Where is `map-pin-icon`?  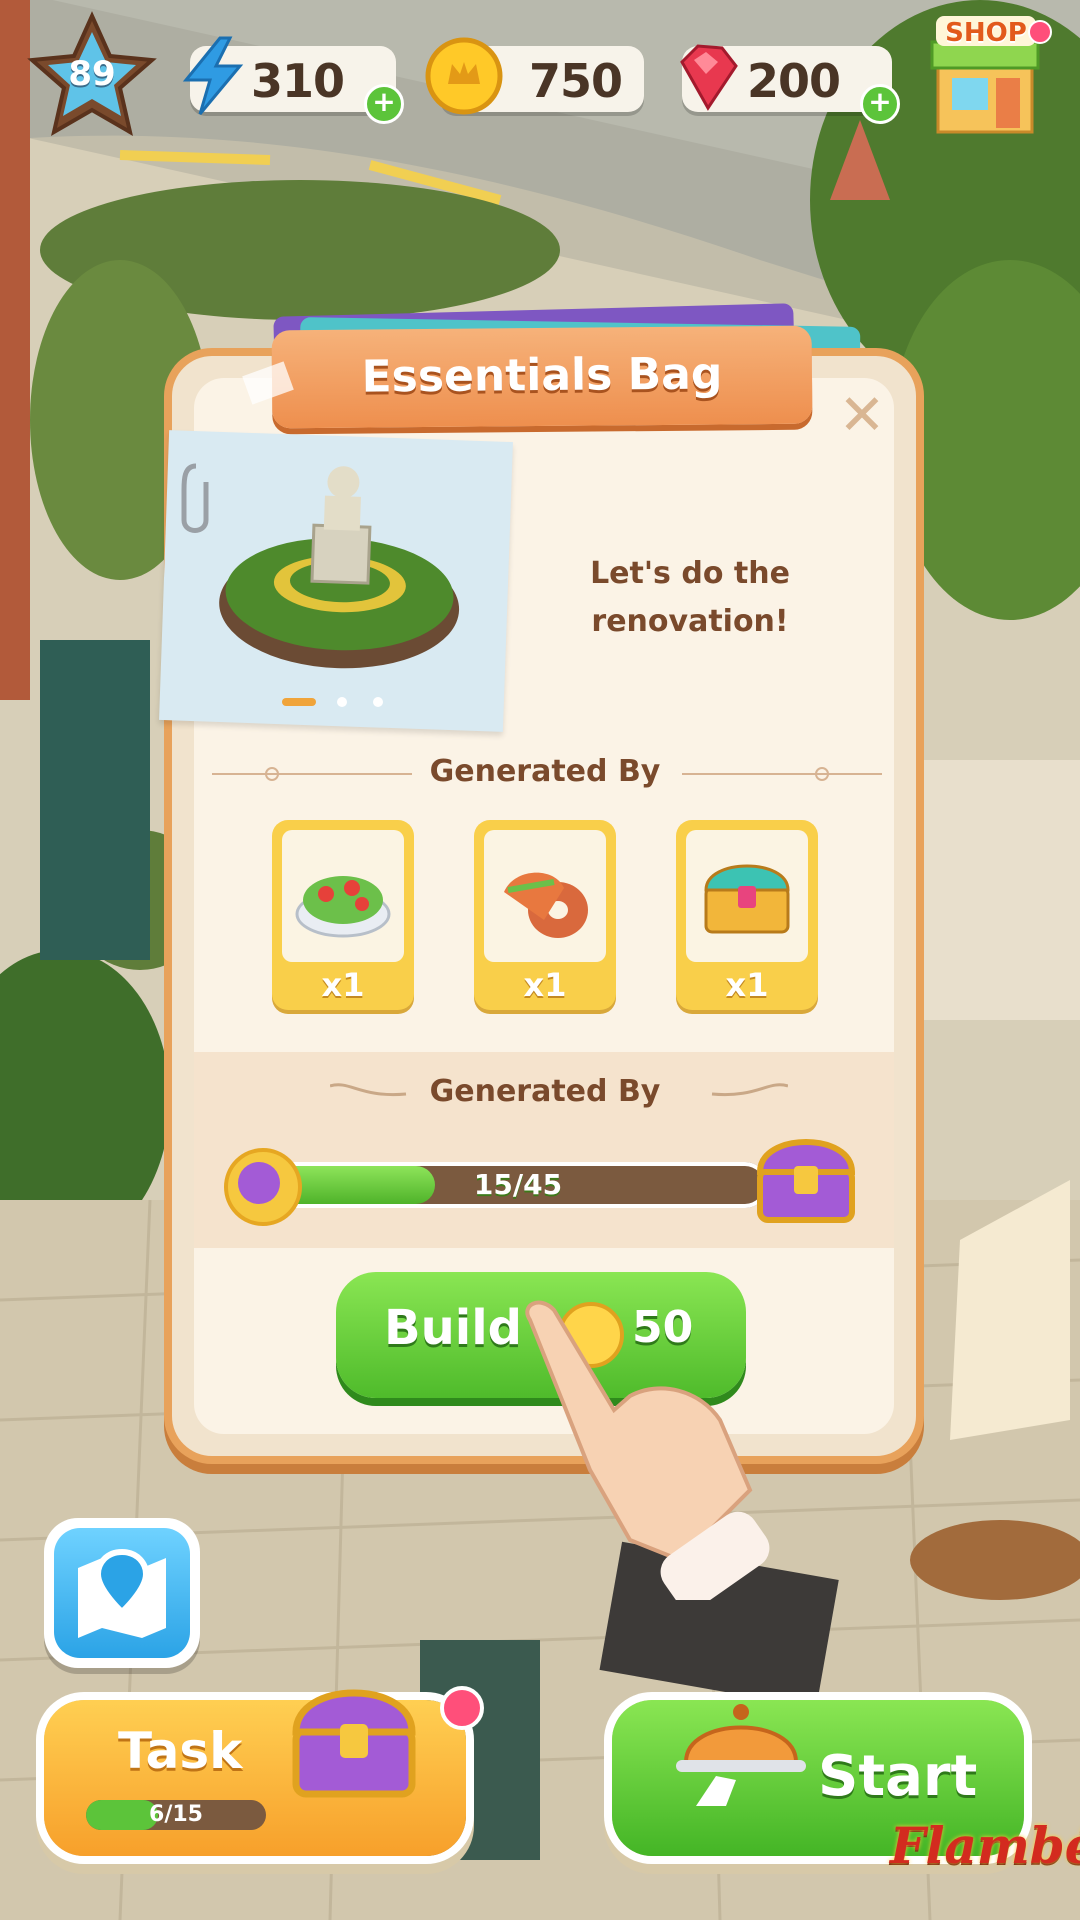
map-pin-icon is located at coordinates (122, 1593).